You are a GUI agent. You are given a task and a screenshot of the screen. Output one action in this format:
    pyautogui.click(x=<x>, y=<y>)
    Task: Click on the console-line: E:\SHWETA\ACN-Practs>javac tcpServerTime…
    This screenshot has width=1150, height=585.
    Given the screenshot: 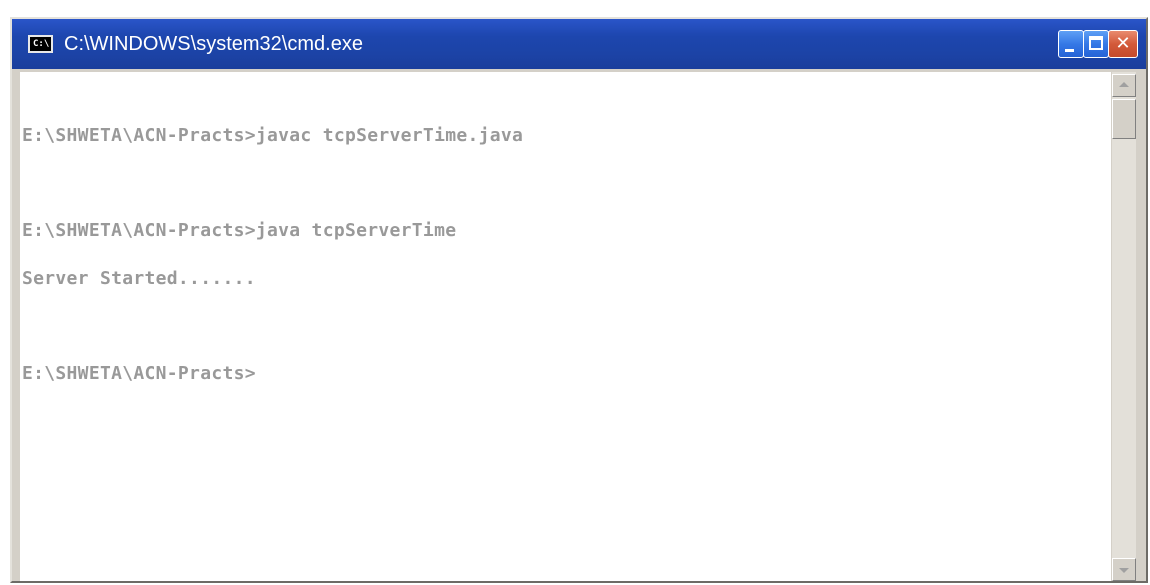 What is the action you would take?
    pyautogui.click(x=273, y=135)
    